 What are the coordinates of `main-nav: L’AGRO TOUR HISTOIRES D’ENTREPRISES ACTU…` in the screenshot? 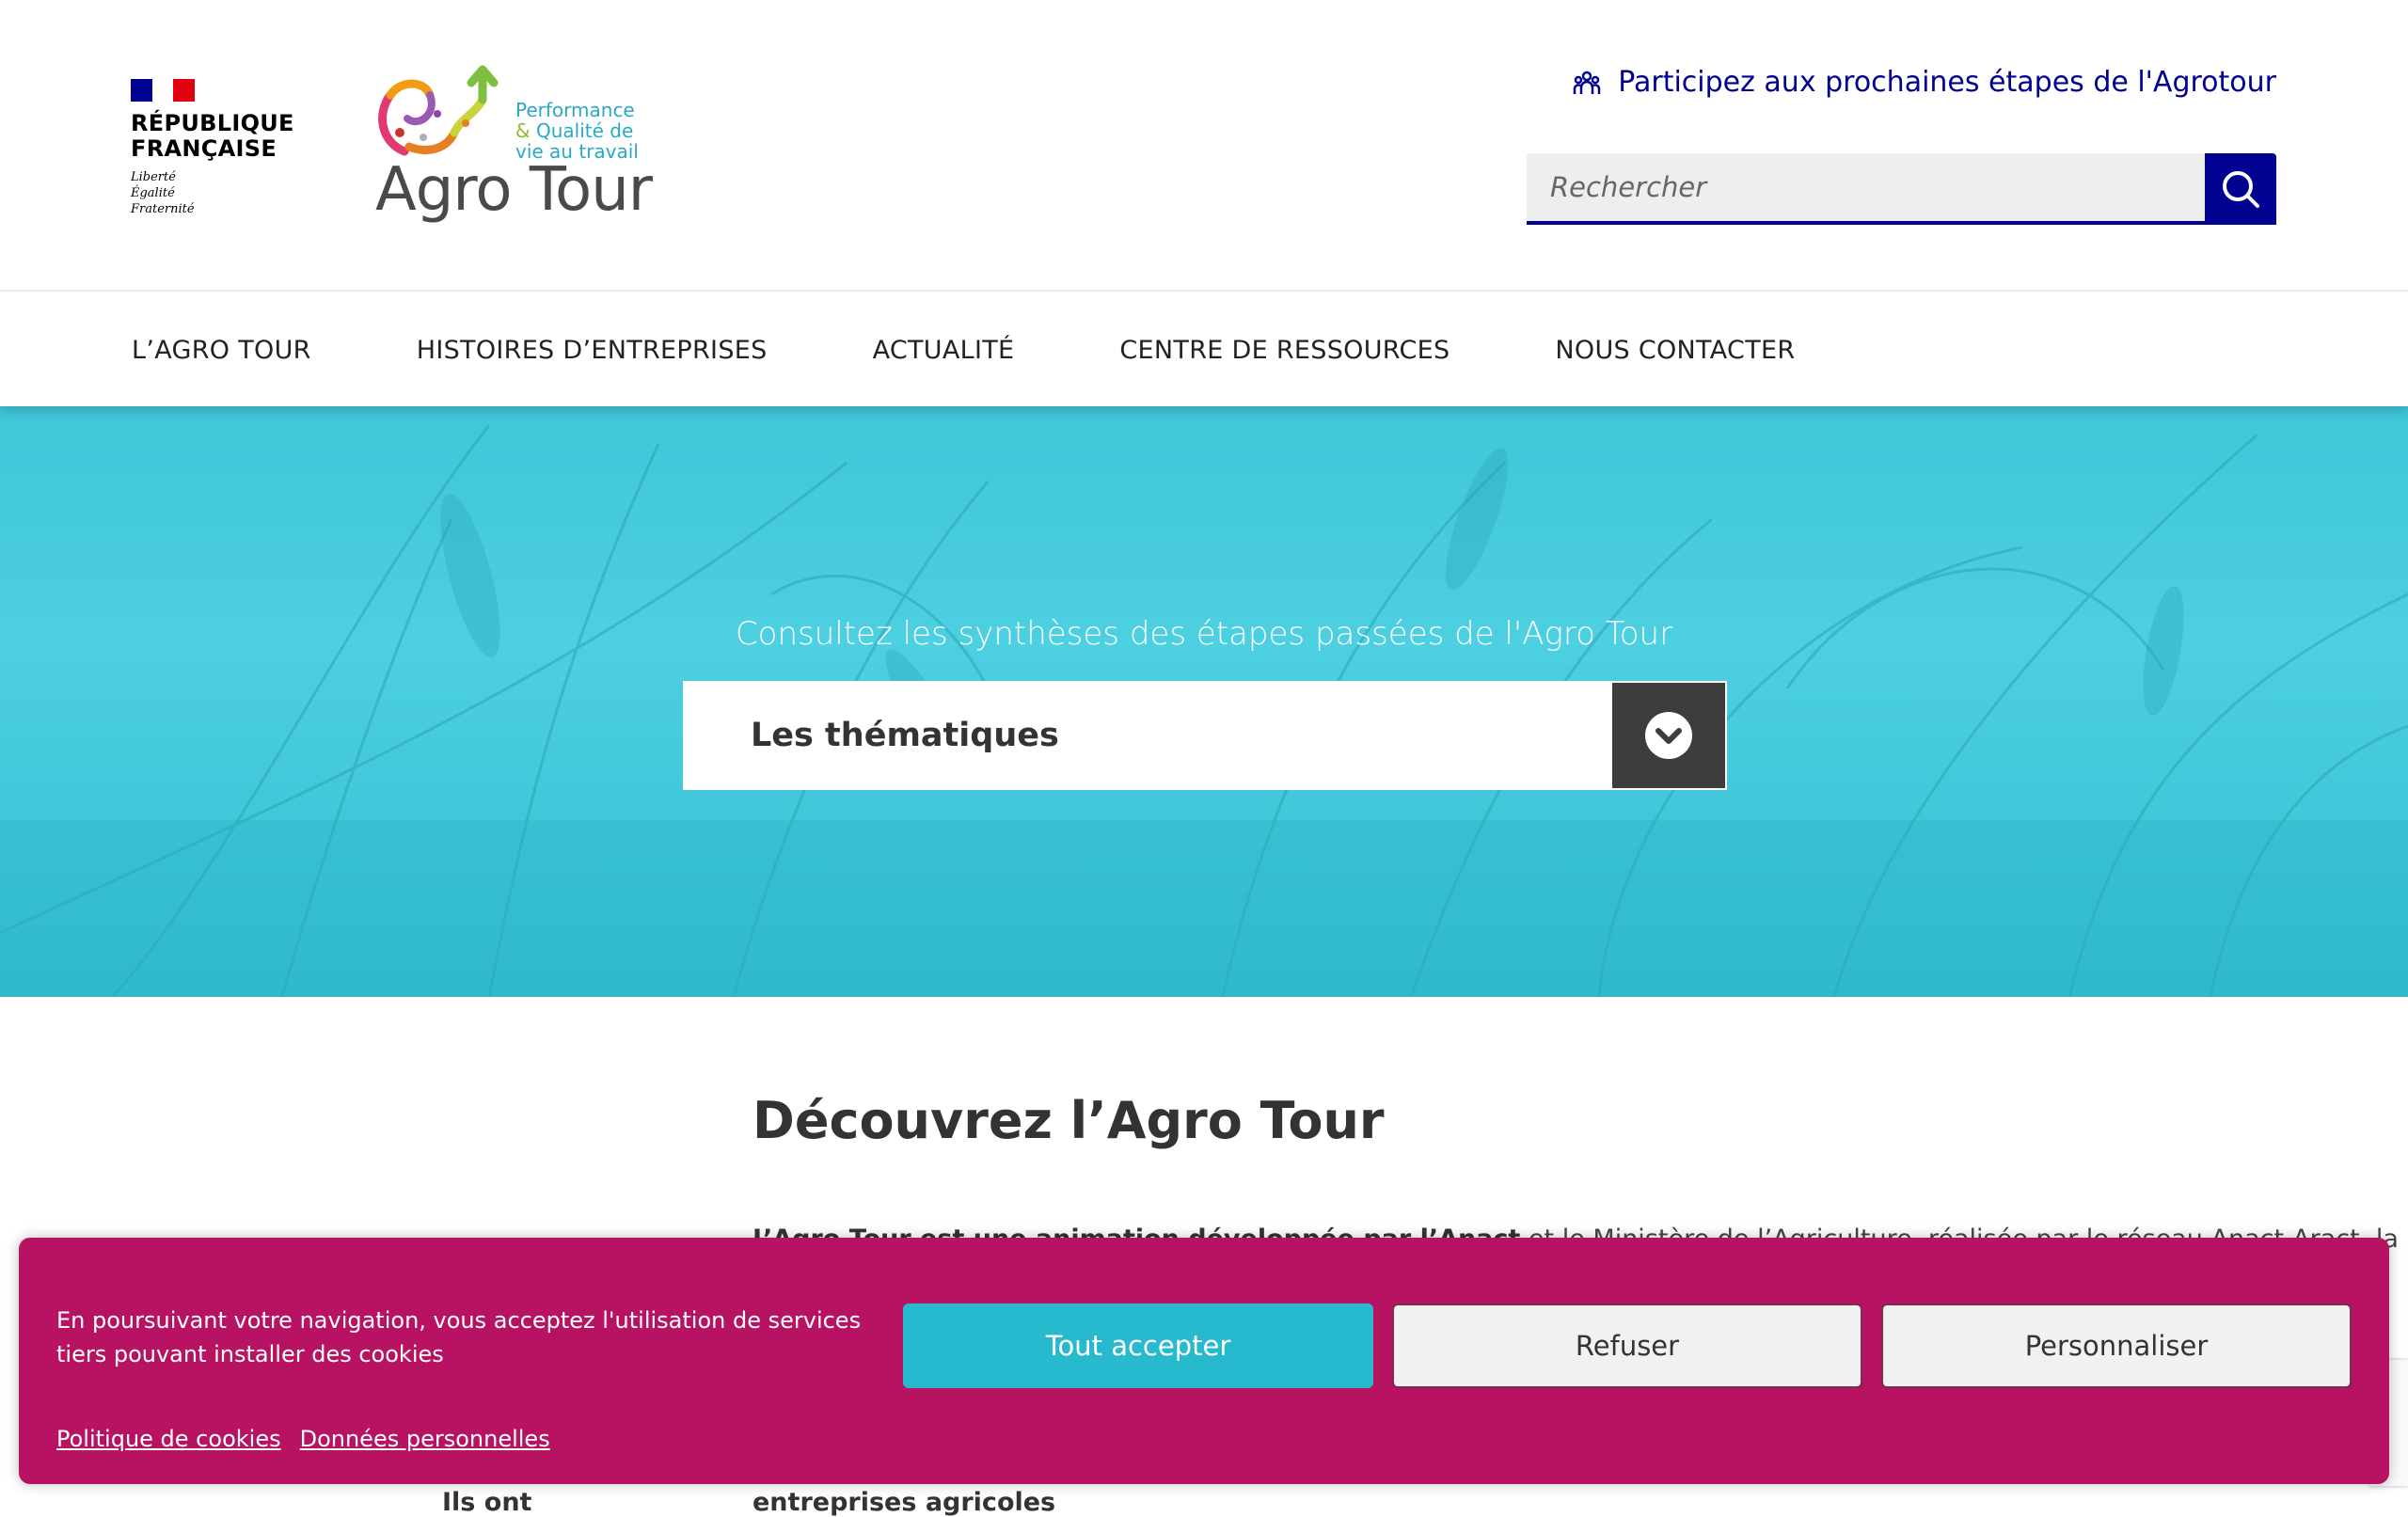 It's located at (1204, 349).